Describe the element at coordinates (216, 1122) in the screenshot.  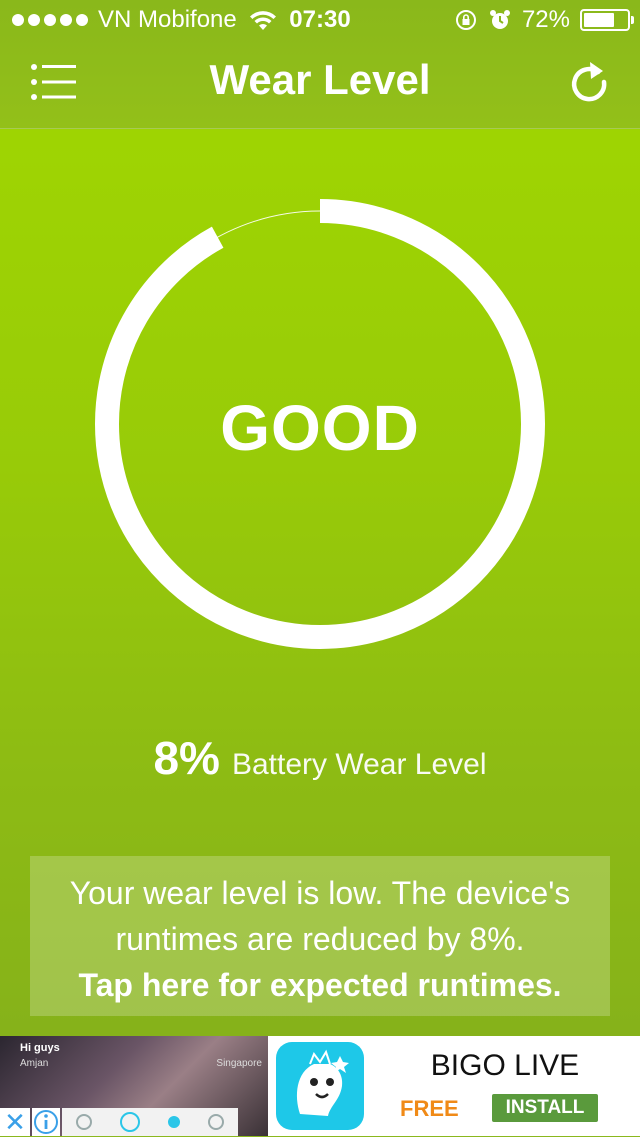
I see `user-icon` at that location.